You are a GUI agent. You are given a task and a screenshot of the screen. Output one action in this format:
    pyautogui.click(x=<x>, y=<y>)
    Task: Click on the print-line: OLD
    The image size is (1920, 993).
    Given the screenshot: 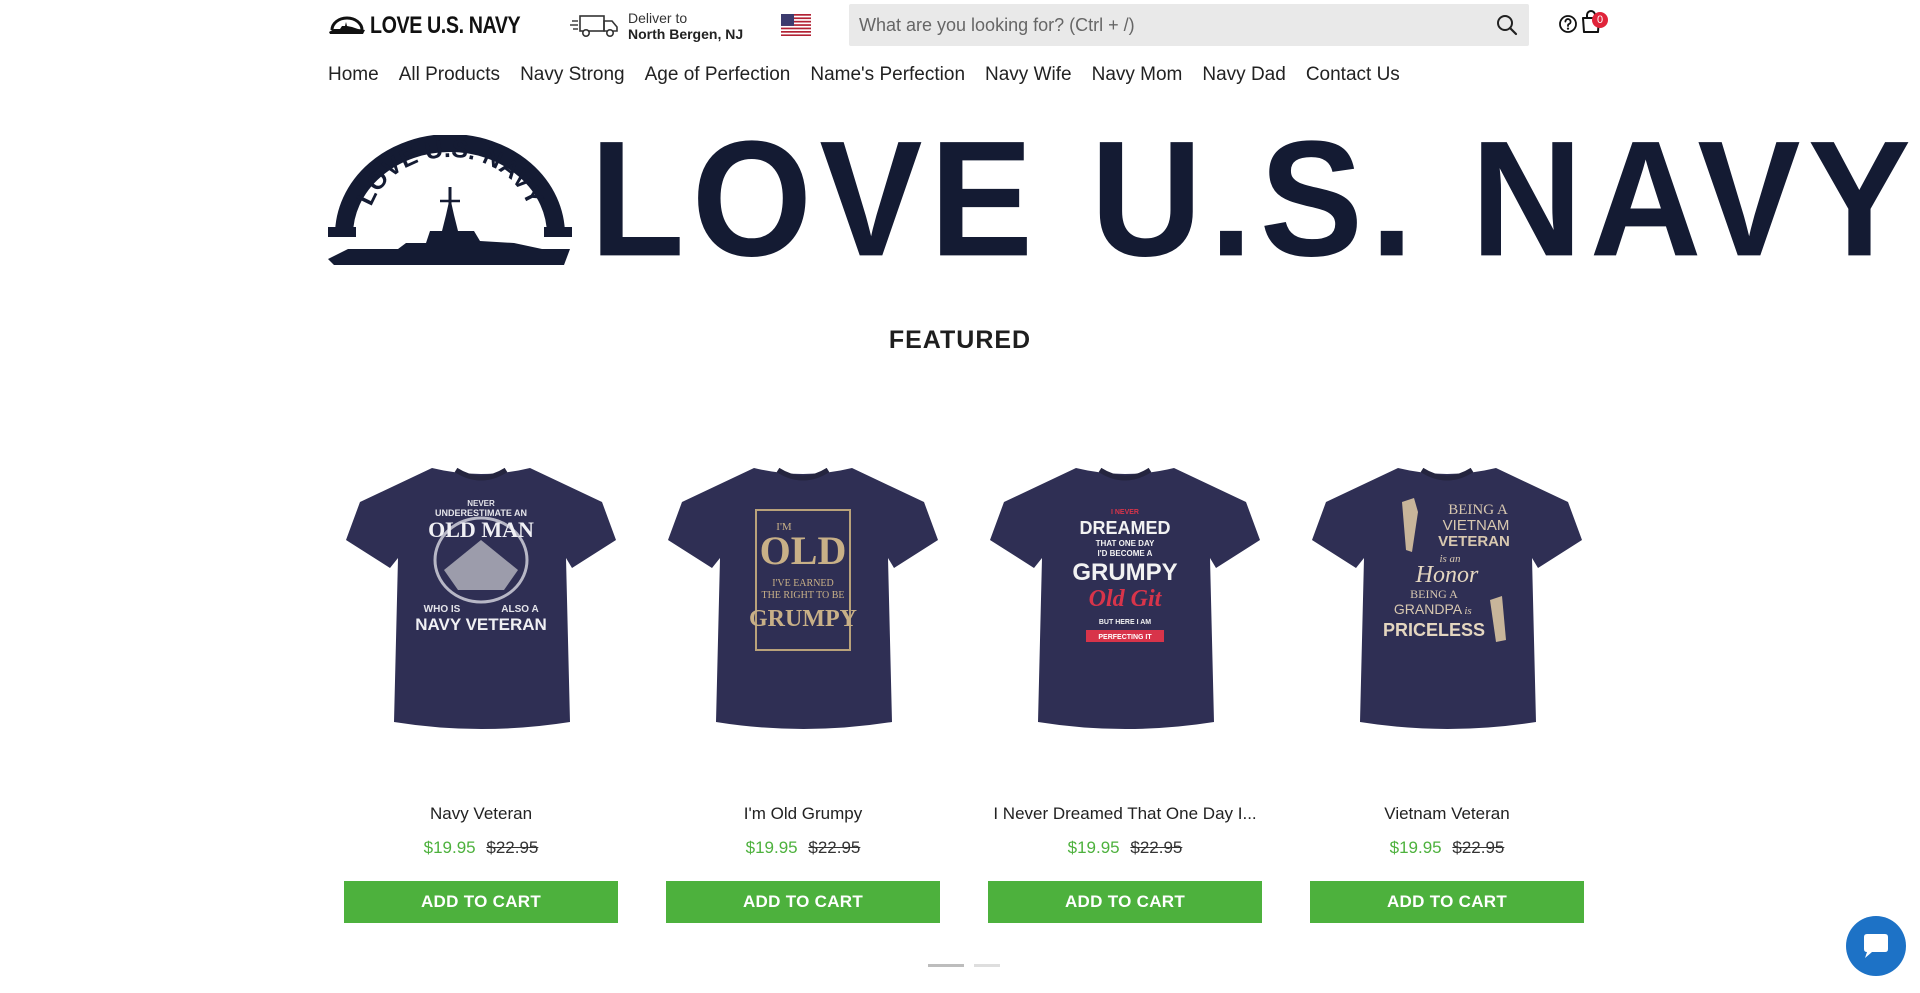 What is the action you would take?
    pyautogui.click(x=803, y=550)
    